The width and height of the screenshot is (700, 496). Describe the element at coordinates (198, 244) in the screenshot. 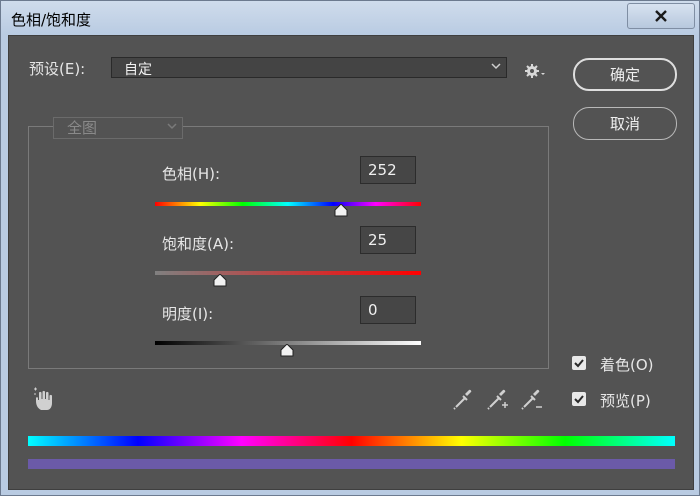

I see `saturation-label: 饱和度(A):` at that location.